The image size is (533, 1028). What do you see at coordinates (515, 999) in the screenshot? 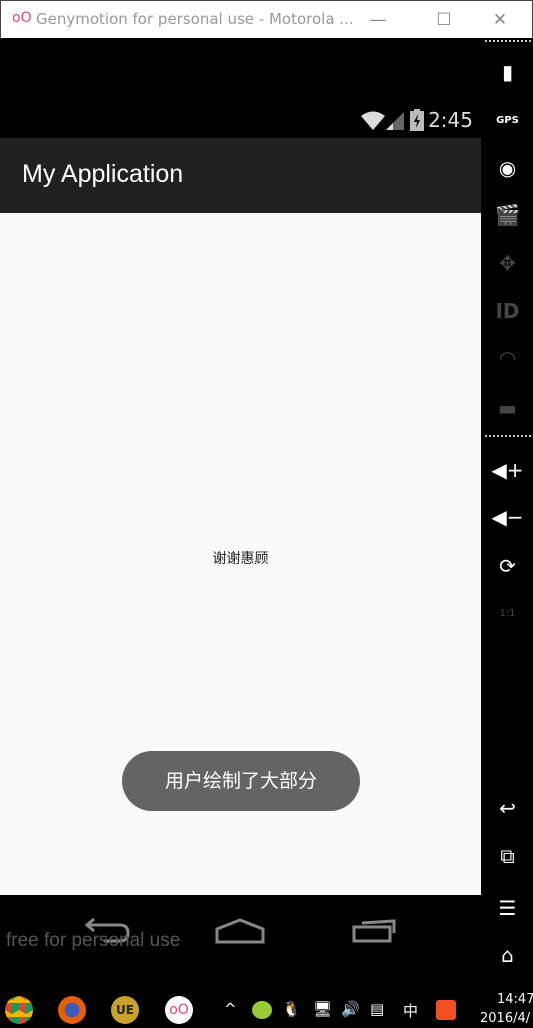
I see `clock-time: 14:47` at bounding box center [515, 999].